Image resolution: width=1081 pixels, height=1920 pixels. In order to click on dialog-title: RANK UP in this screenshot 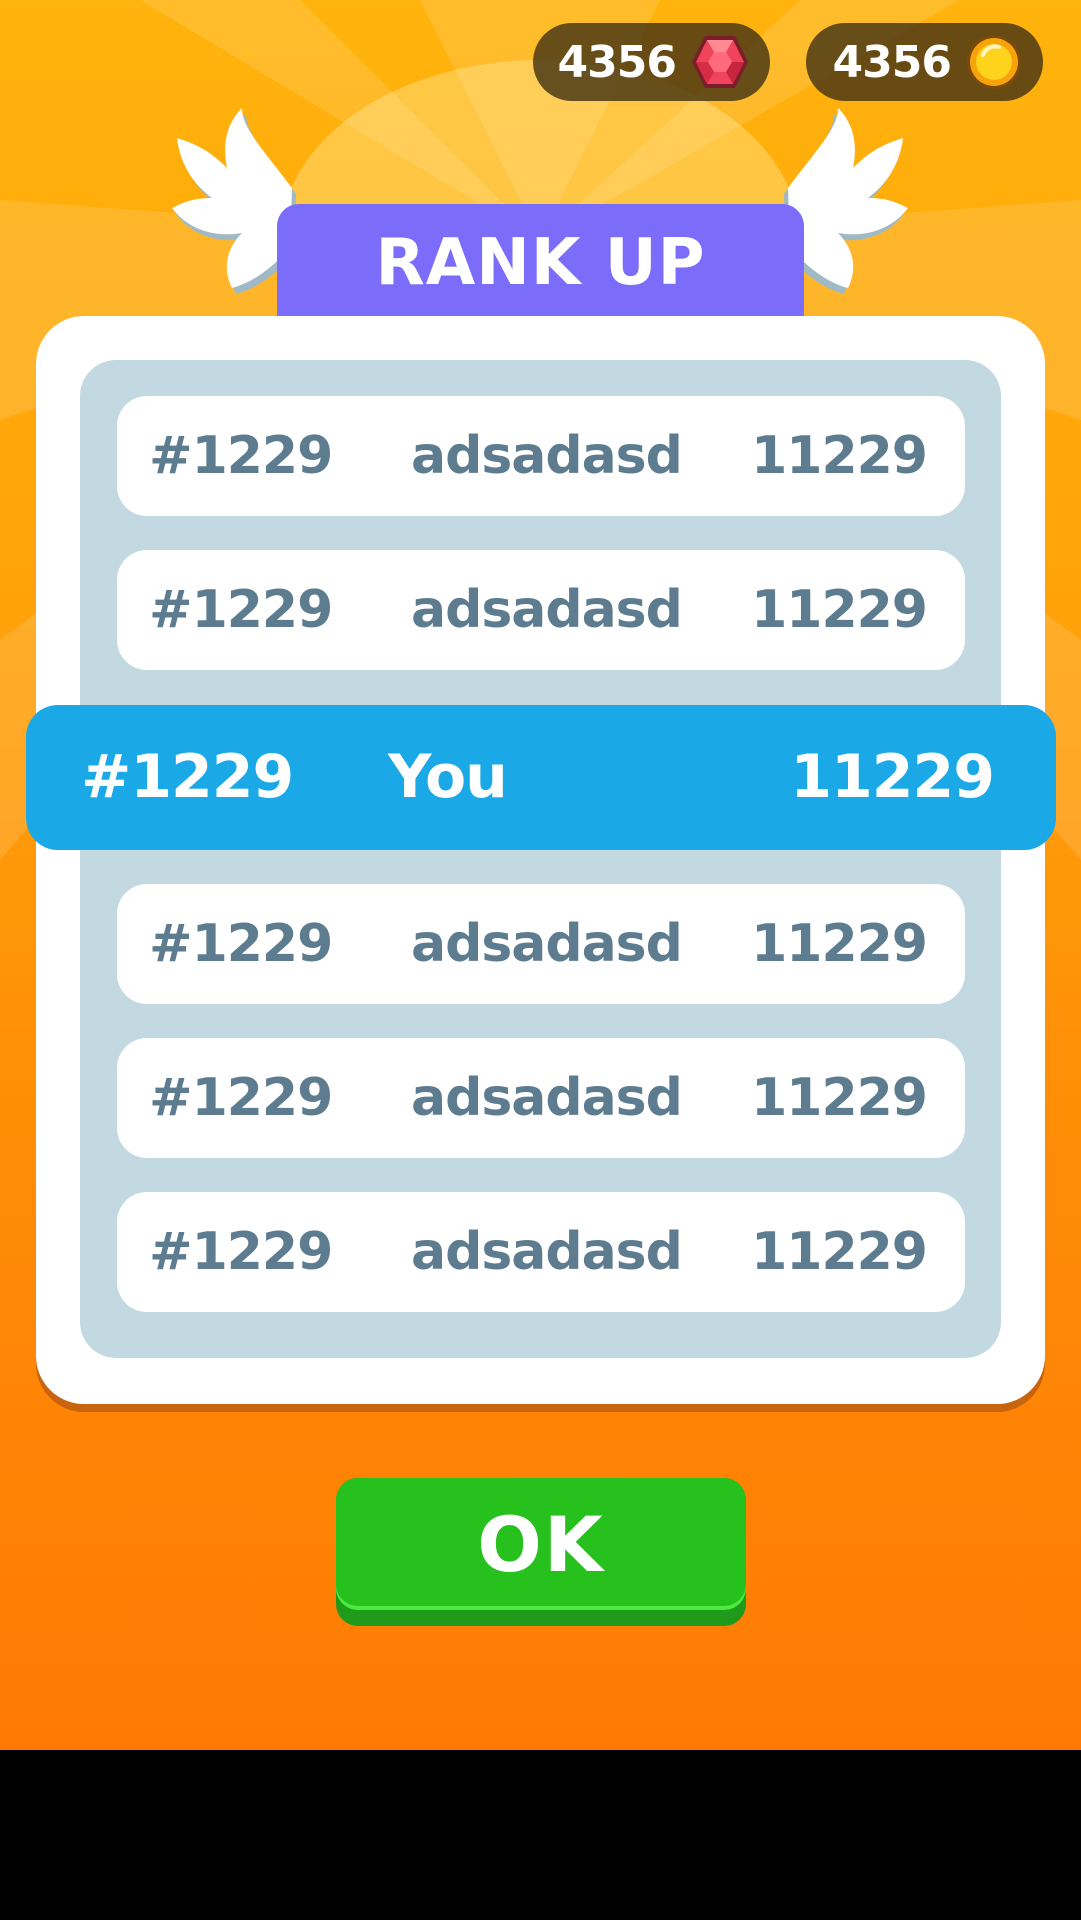, I will do `click(540, 263)`.